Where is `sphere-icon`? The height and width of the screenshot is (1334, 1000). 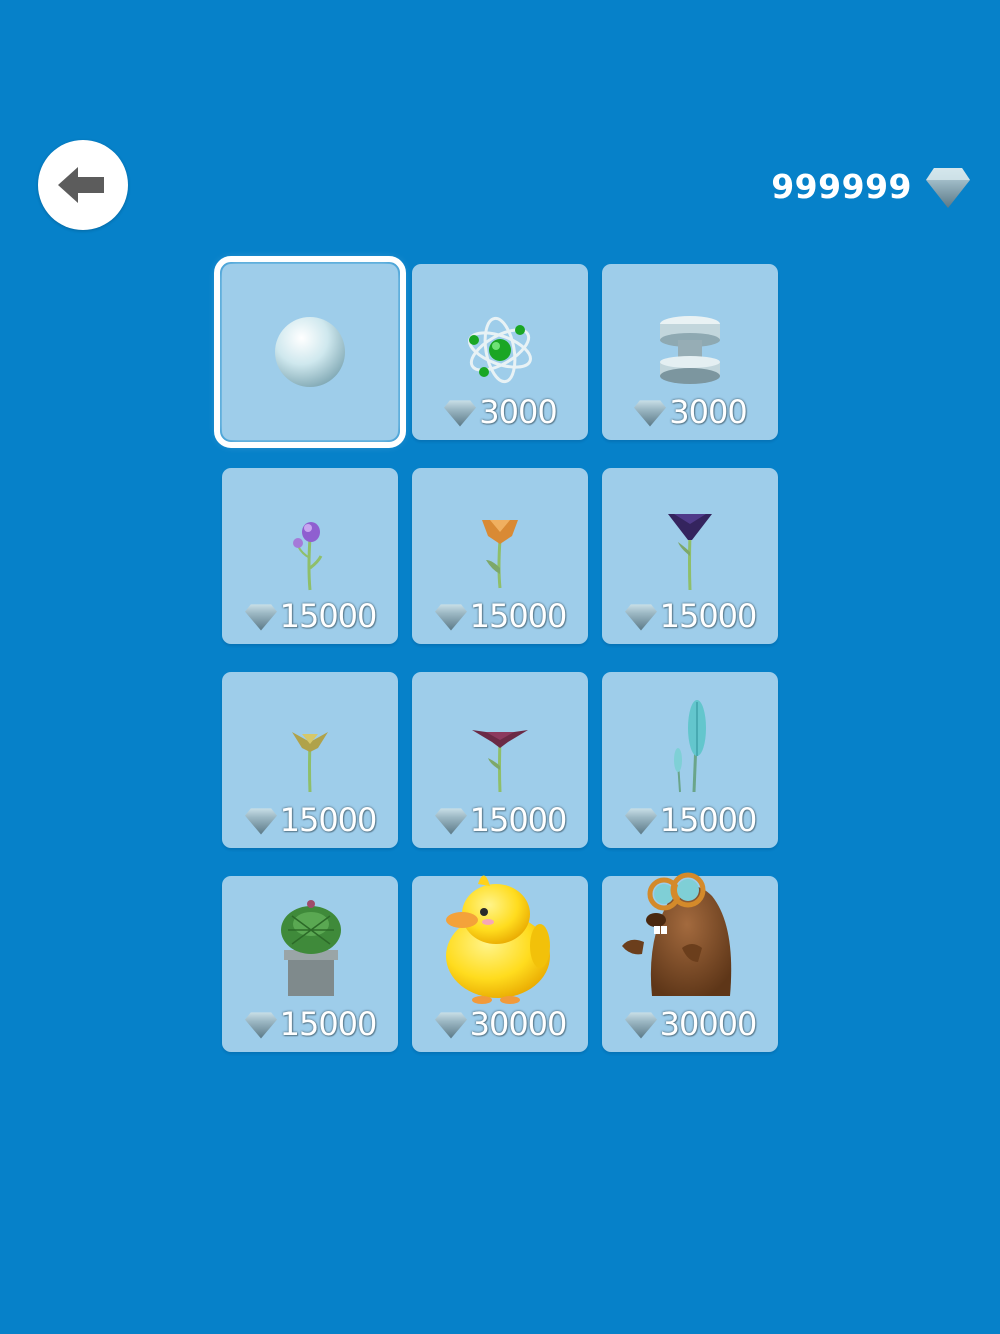 sphere-icon is located at coordinates (310, 352).